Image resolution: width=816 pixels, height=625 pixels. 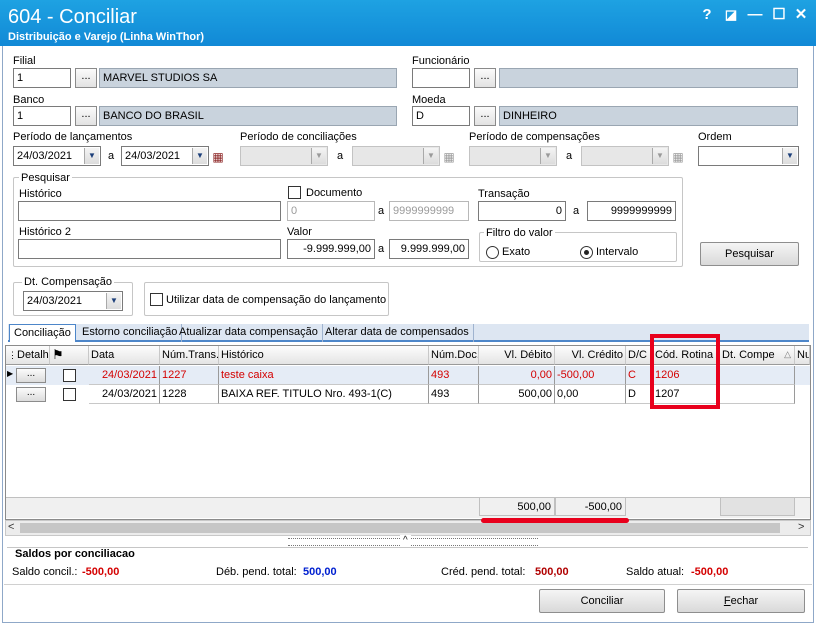 I want to click on filtro-intervalo-radio, so click(x=586, y=252).